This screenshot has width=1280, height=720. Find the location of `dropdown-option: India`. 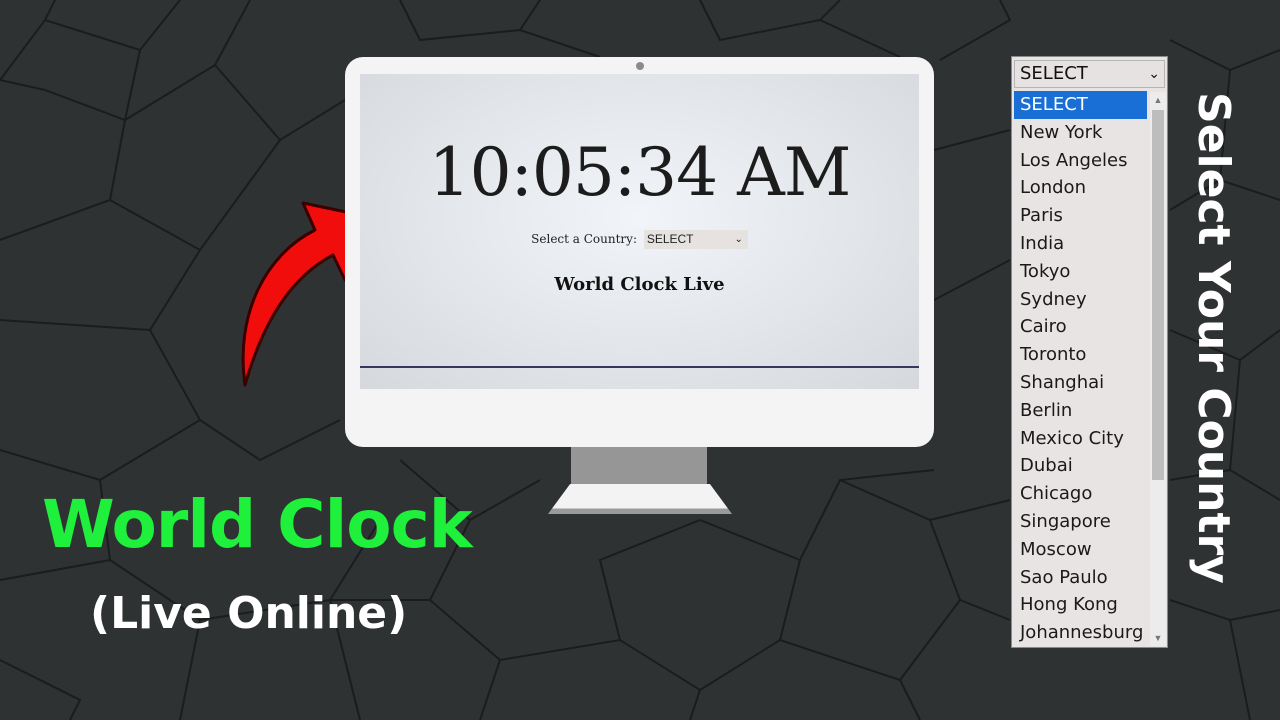

dropdown-option: India is located at coordinates (1080, 244).